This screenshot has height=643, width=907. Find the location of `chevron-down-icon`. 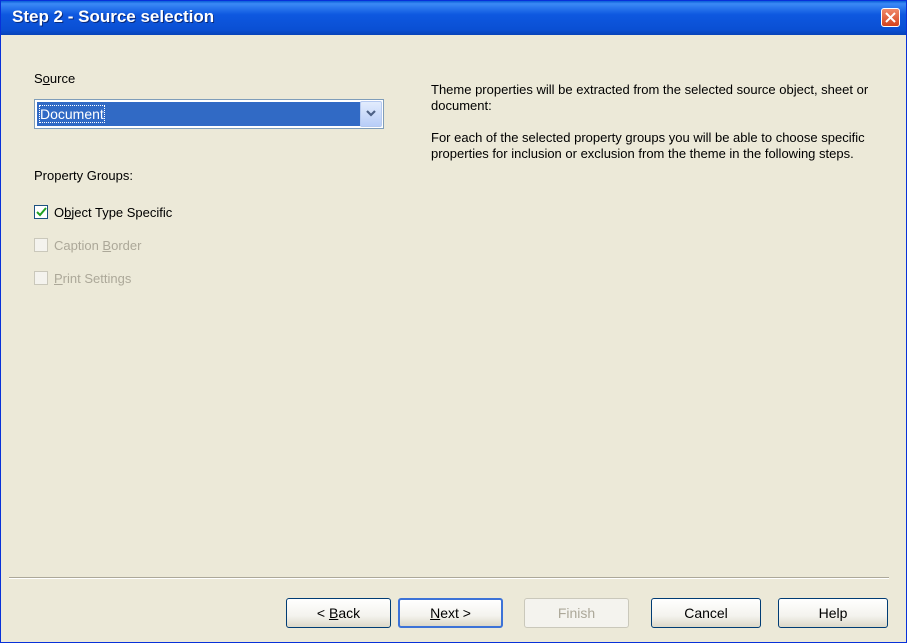

chevron-down-icon is located at coordinates (371, 113).